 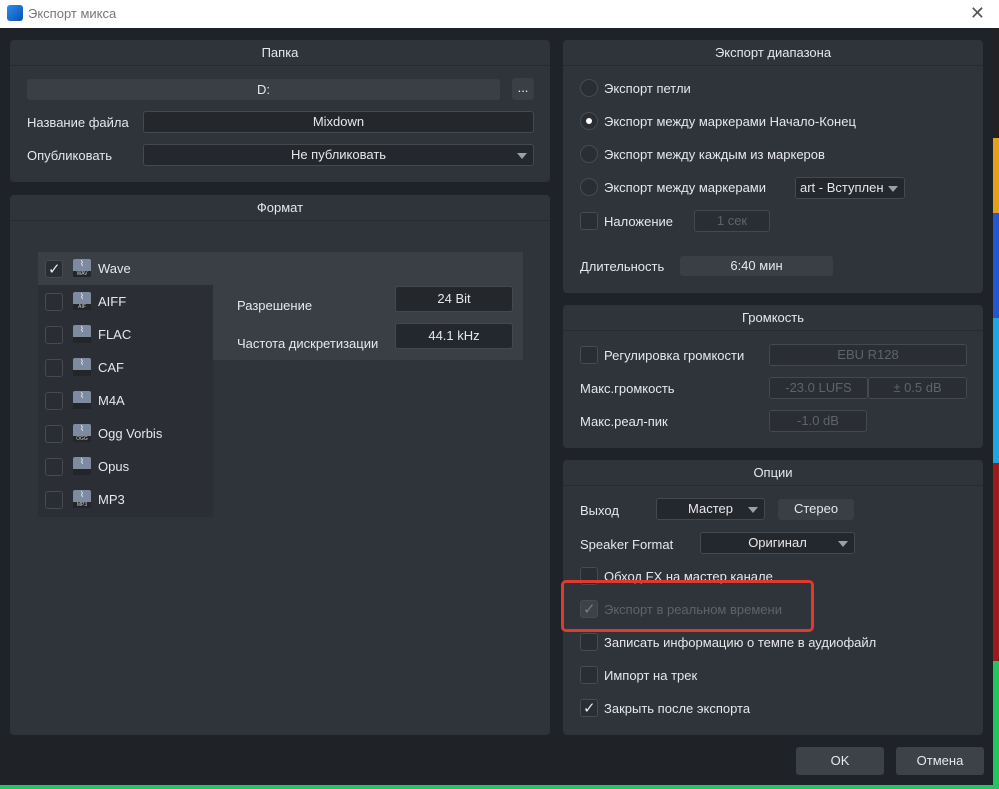 What do you see at coordinates (773, 473) in the screenshot?
I see `panel-header: Опции` at bounding box center [773, 473].